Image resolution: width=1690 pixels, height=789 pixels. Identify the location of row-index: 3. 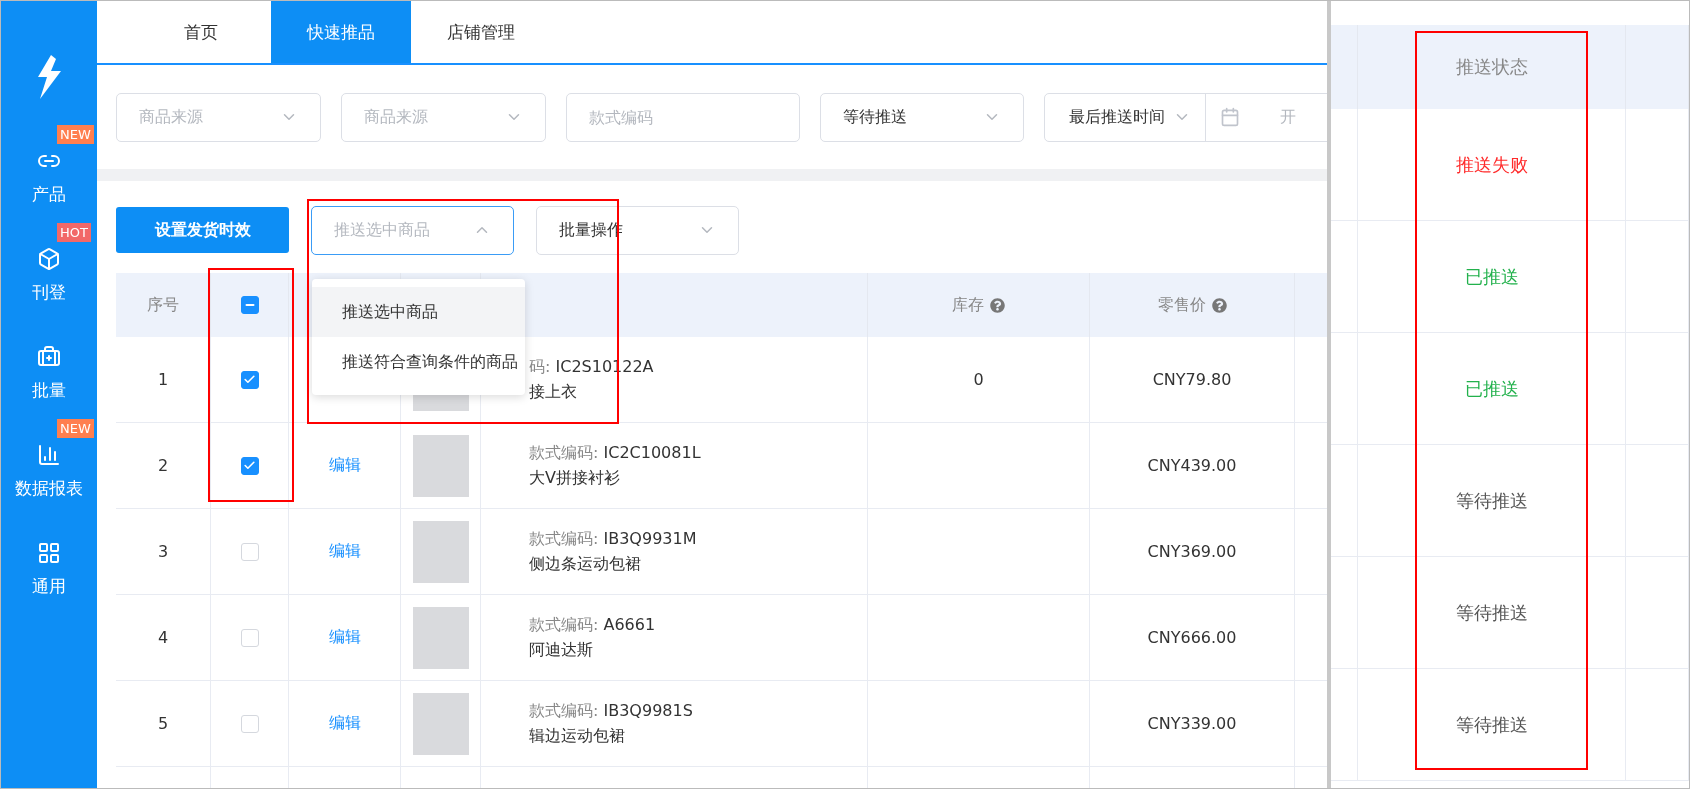
(163, 551).